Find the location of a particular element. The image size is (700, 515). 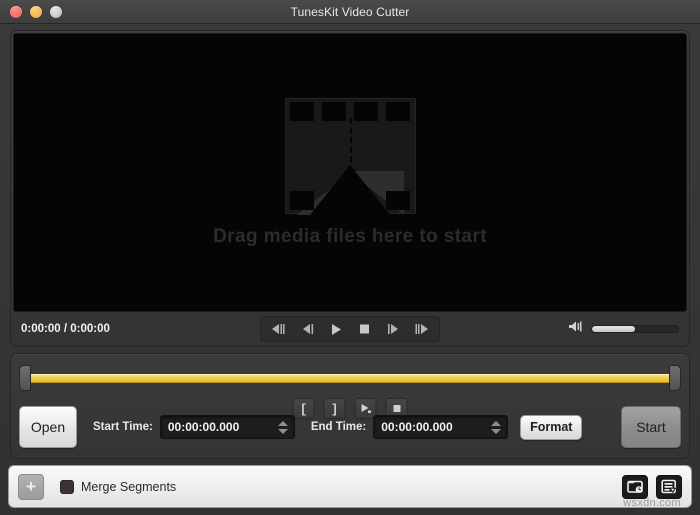

time-readout: 0:00:00 / 0:00:00 is located at coordinates (65, 329).